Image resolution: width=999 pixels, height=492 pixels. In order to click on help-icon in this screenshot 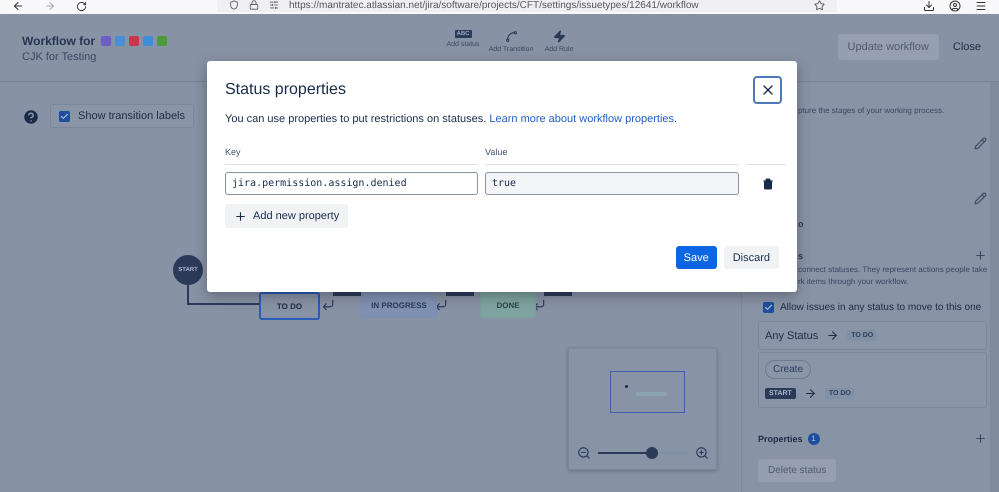, I will do `click(31, 117)`.